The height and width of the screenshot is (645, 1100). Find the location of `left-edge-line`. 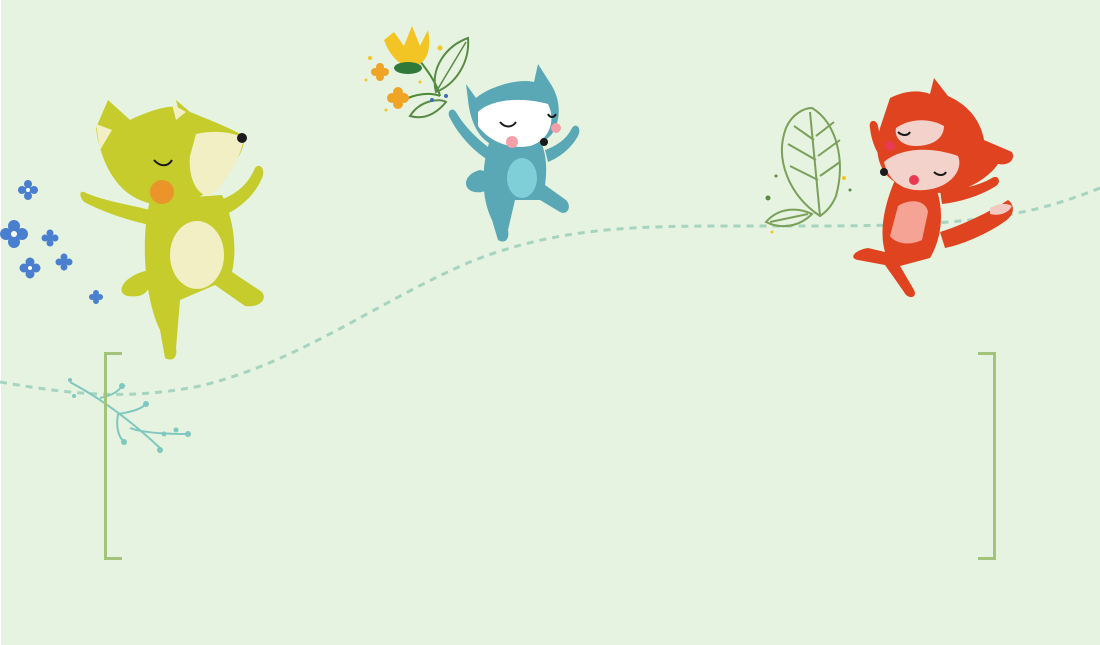

left-edge-line is located at coordinates (0, 322).